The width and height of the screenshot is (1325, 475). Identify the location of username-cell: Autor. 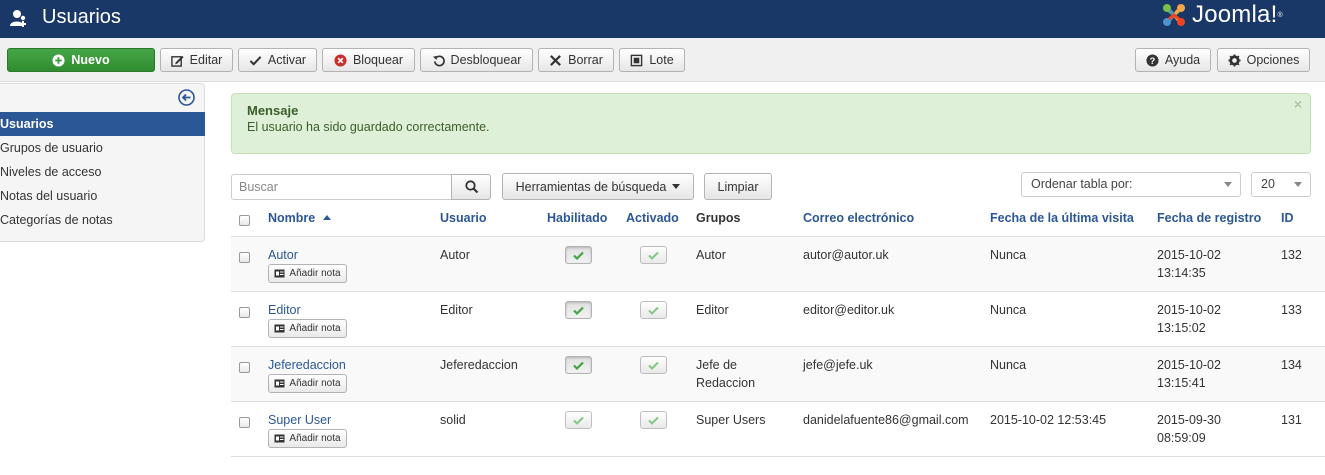
(455, 255).